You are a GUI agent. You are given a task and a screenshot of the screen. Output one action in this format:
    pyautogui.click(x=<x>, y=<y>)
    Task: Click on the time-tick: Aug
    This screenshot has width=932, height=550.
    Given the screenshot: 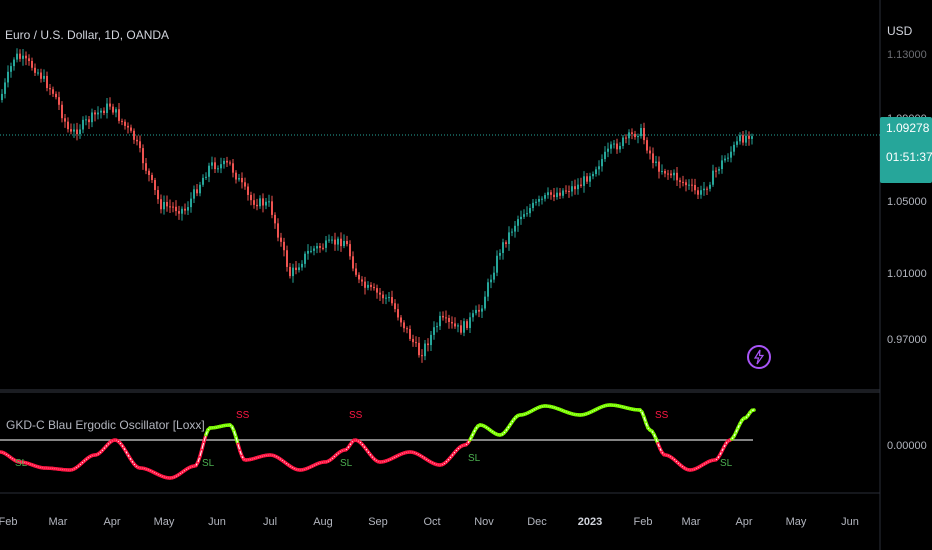 What is the action you would take?
    pyautogui.click(x=323, y=522)
    